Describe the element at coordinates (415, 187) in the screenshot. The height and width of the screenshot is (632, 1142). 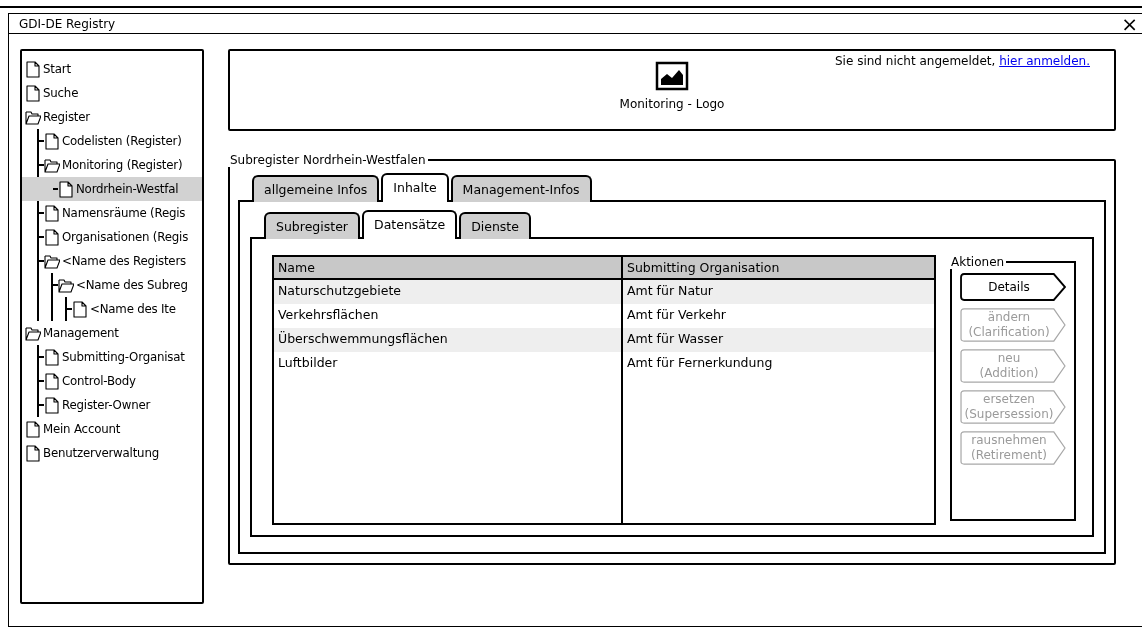
I see `tab: Inhalte` at that location.